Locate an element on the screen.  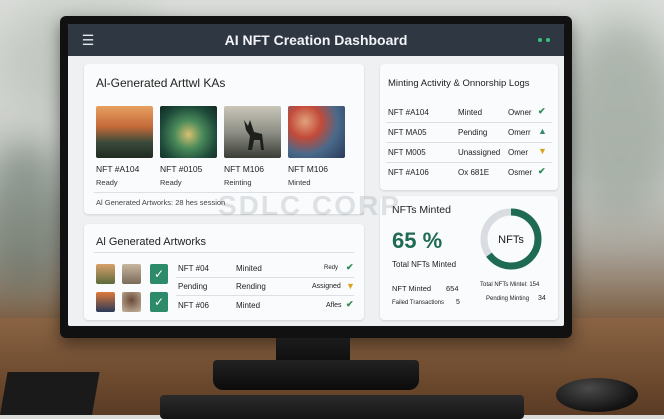
donut-label: NFTs is located at coordinates (511, 240).